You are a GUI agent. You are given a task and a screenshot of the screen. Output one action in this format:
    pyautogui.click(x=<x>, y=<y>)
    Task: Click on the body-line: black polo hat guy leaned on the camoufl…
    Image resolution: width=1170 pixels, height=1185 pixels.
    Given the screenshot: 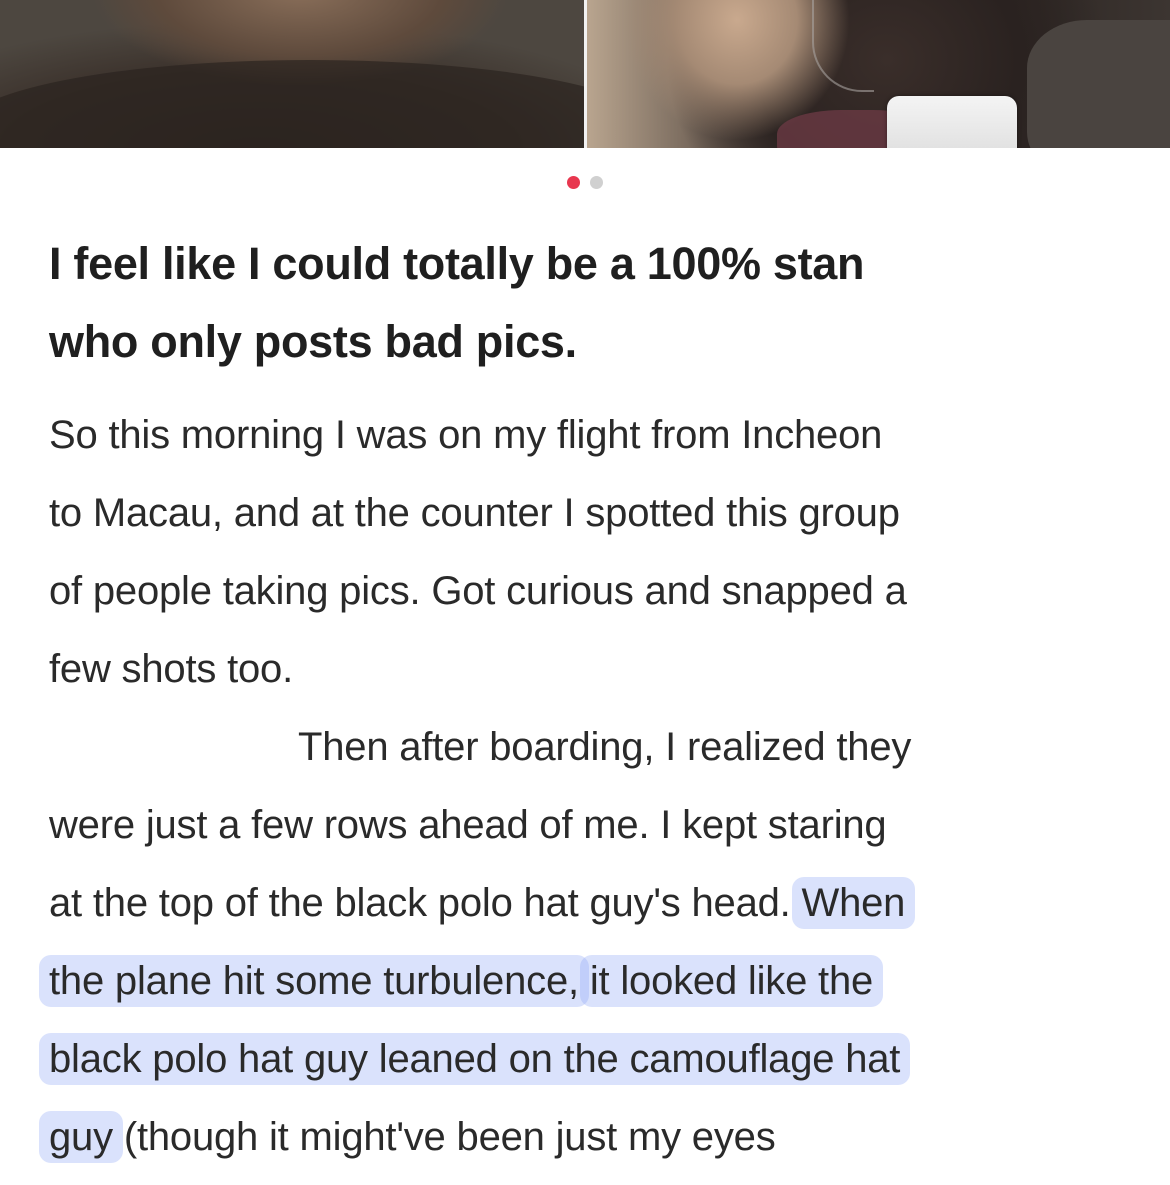 What is the action you would take?
    pyautogui.click(x=589, y=1059)
    